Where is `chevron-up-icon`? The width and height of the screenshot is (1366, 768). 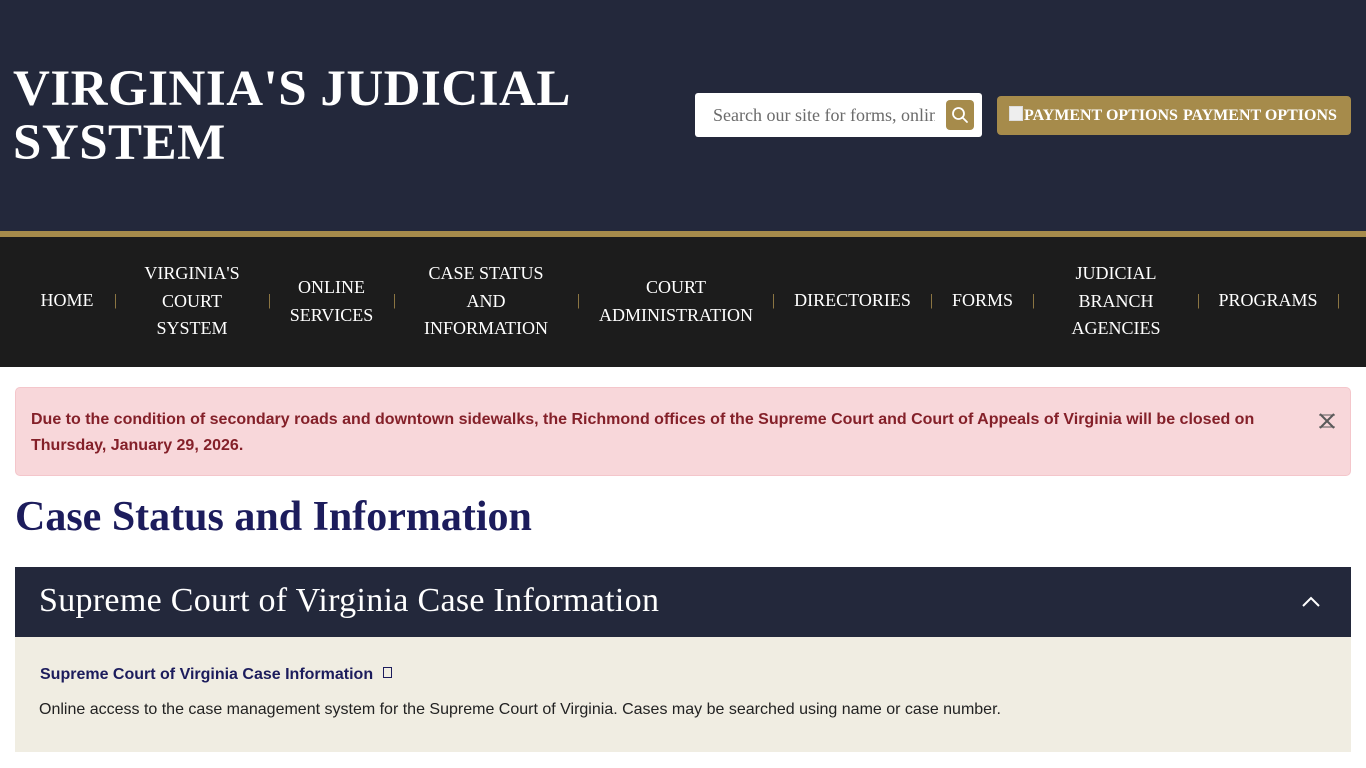
chevron-up-icon is located at coordinates (1311, 601).